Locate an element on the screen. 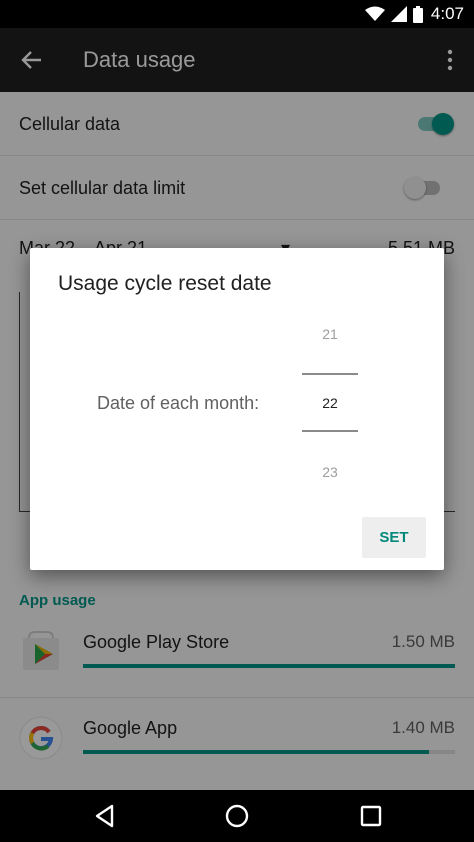  square-recents-icon is located at coordinates (371, 816).